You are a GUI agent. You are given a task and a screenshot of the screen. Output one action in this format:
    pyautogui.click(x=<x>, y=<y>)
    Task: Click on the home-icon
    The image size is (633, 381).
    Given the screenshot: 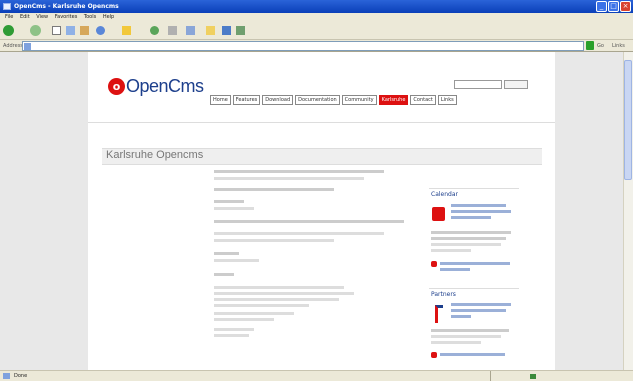 What is the action you would take?
    pyautogui.click(x=84, y=30)
    